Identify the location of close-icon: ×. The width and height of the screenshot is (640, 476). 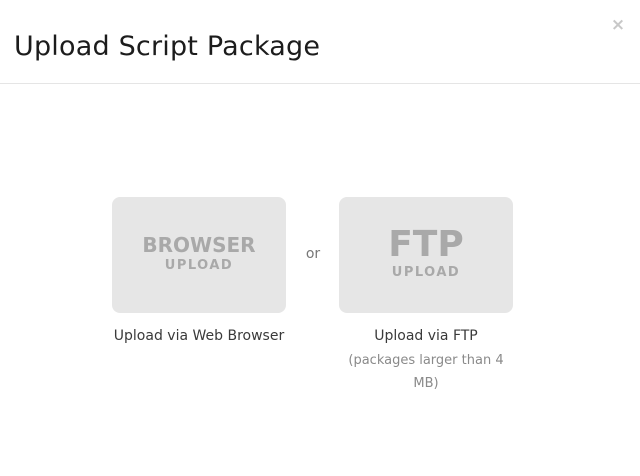
(618, 25).